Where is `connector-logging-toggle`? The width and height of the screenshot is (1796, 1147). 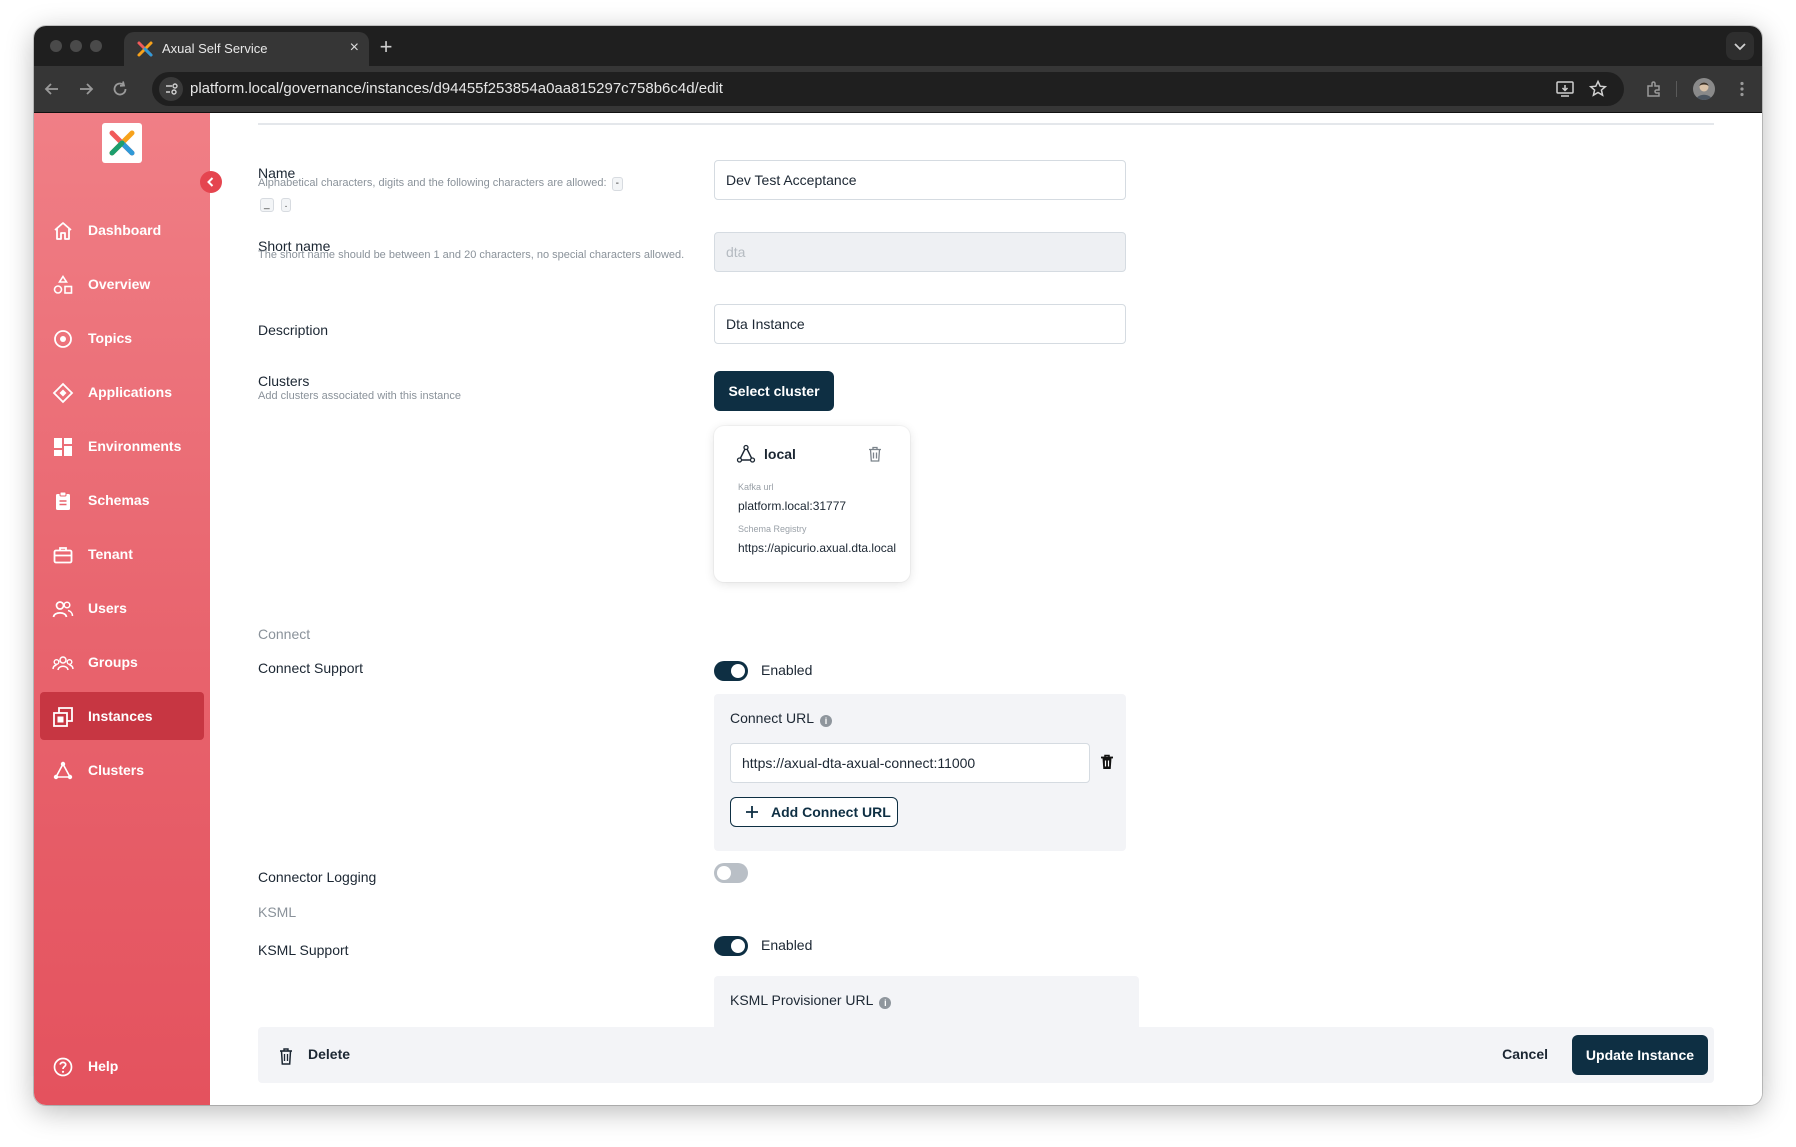 connector-logging-toggle is located at coordinates (731, 873).